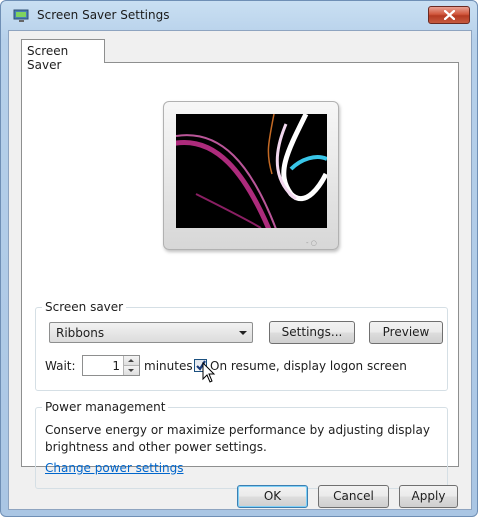 This screenshot has width=478, height=517. What do you see at coordinates (272, 496) in the screenshot?
I see `ok-button: OK` at bounding box center [272, 496].